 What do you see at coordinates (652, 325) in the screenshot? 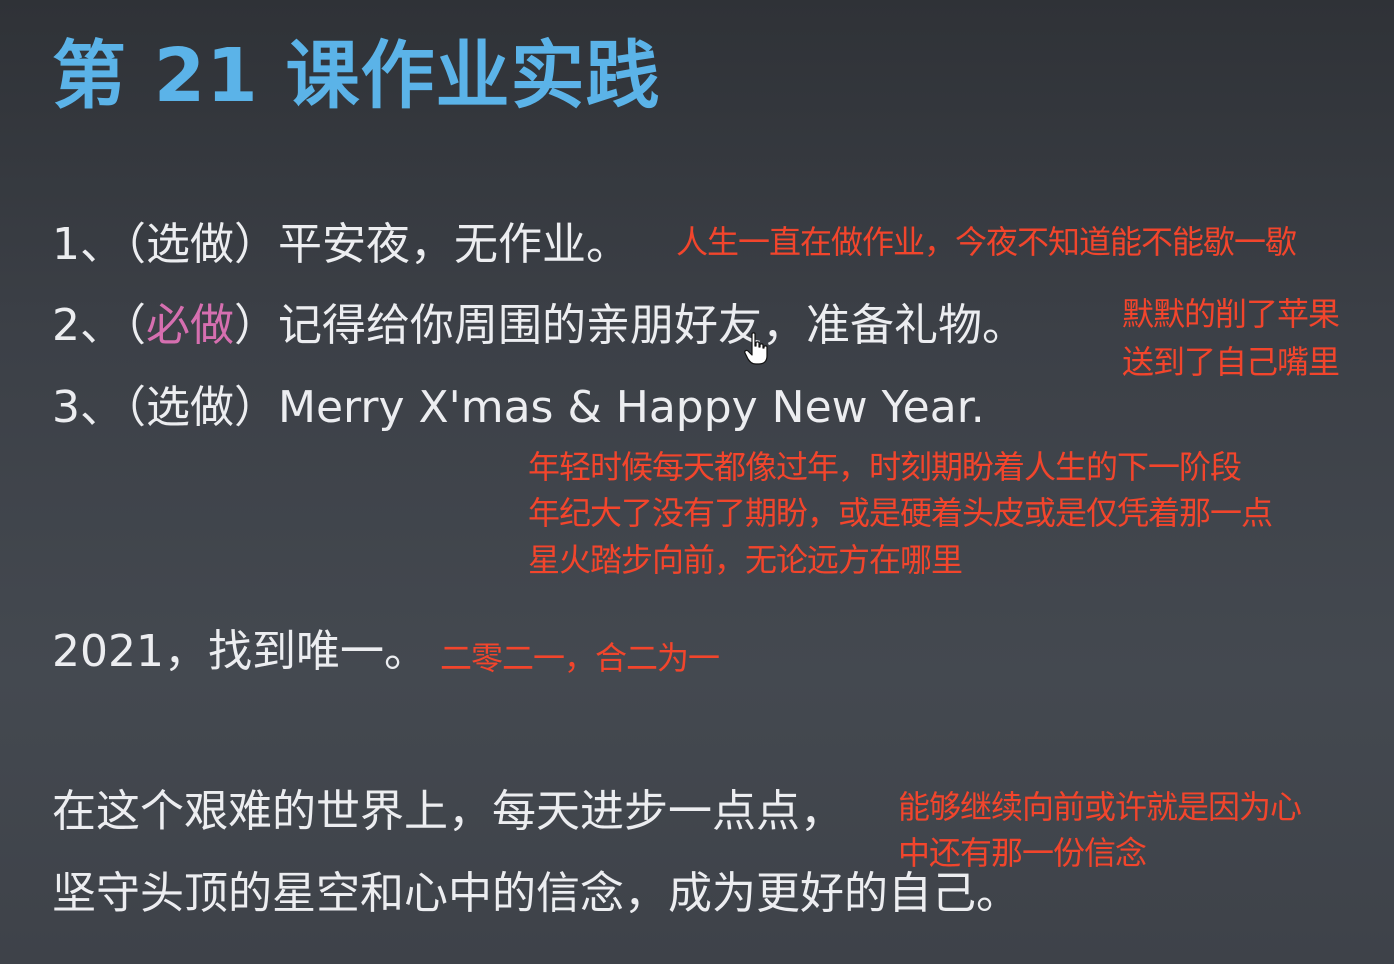
I see `item-text: 记得给你周围的亲朋好友，准备礼物。` at bounding box center [652, 325].